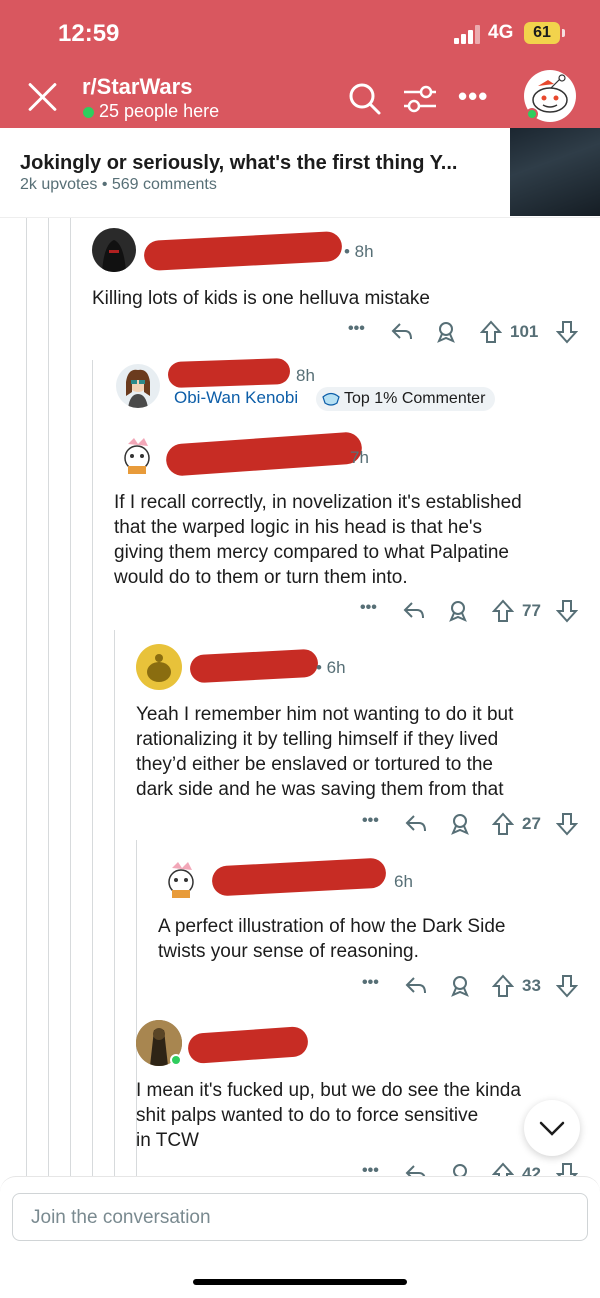  What do you see at coordinates (531, 823) in the screenshot?
I see `vote-count: 27` at bounding box center [531, 823].